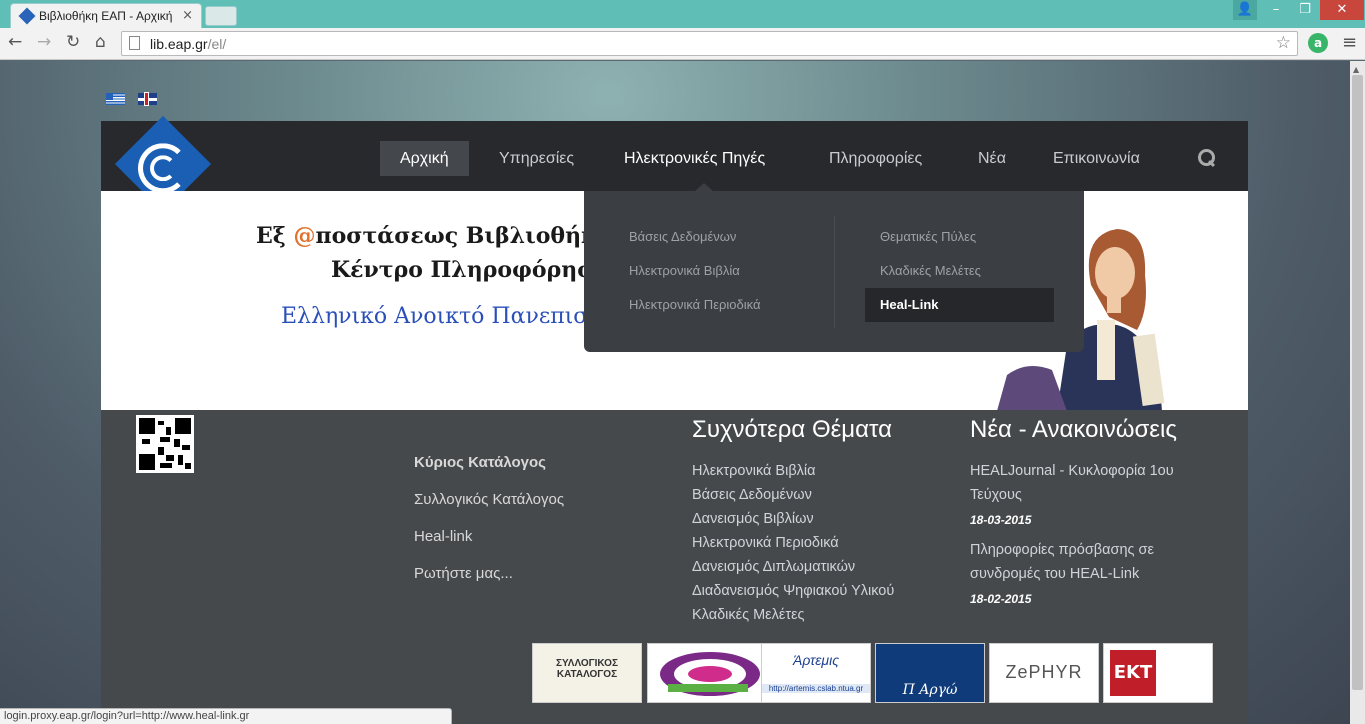  Describe the element at coordinates (100, 42) in the screenshot. I see `home-icon: ⌂` at that location.